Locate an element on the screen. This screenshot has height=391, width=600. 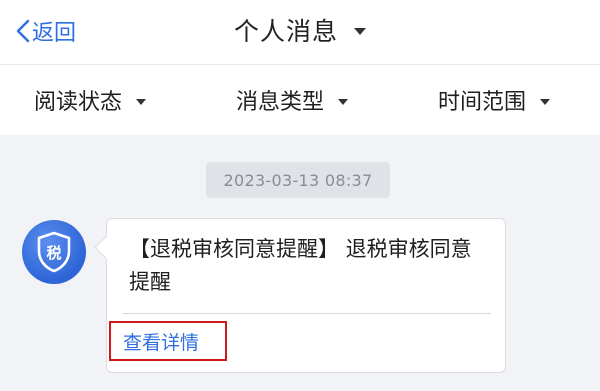
avatar: 税 is located at coordinates (54, 252).